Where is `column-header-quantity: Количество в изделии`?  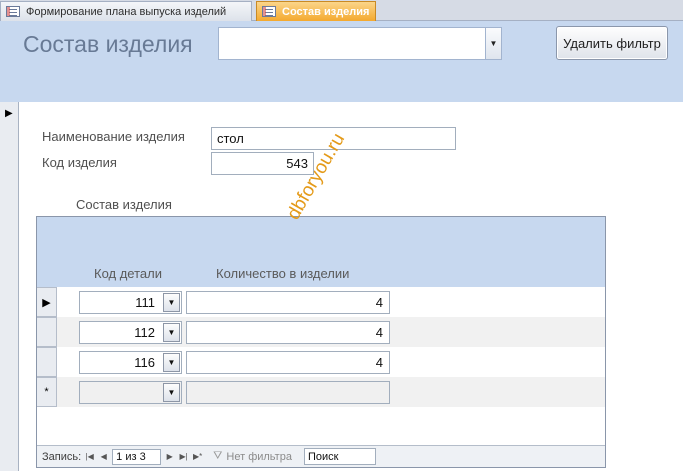
column-header-quantity: Количество в изделии is located at coordinates (283, 273).